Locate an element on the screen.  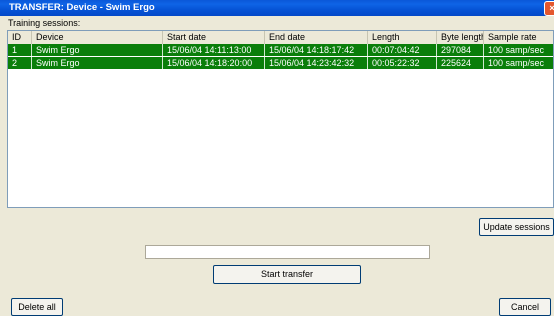
column-header-end-date: End date is located at coordinates (316, 37).